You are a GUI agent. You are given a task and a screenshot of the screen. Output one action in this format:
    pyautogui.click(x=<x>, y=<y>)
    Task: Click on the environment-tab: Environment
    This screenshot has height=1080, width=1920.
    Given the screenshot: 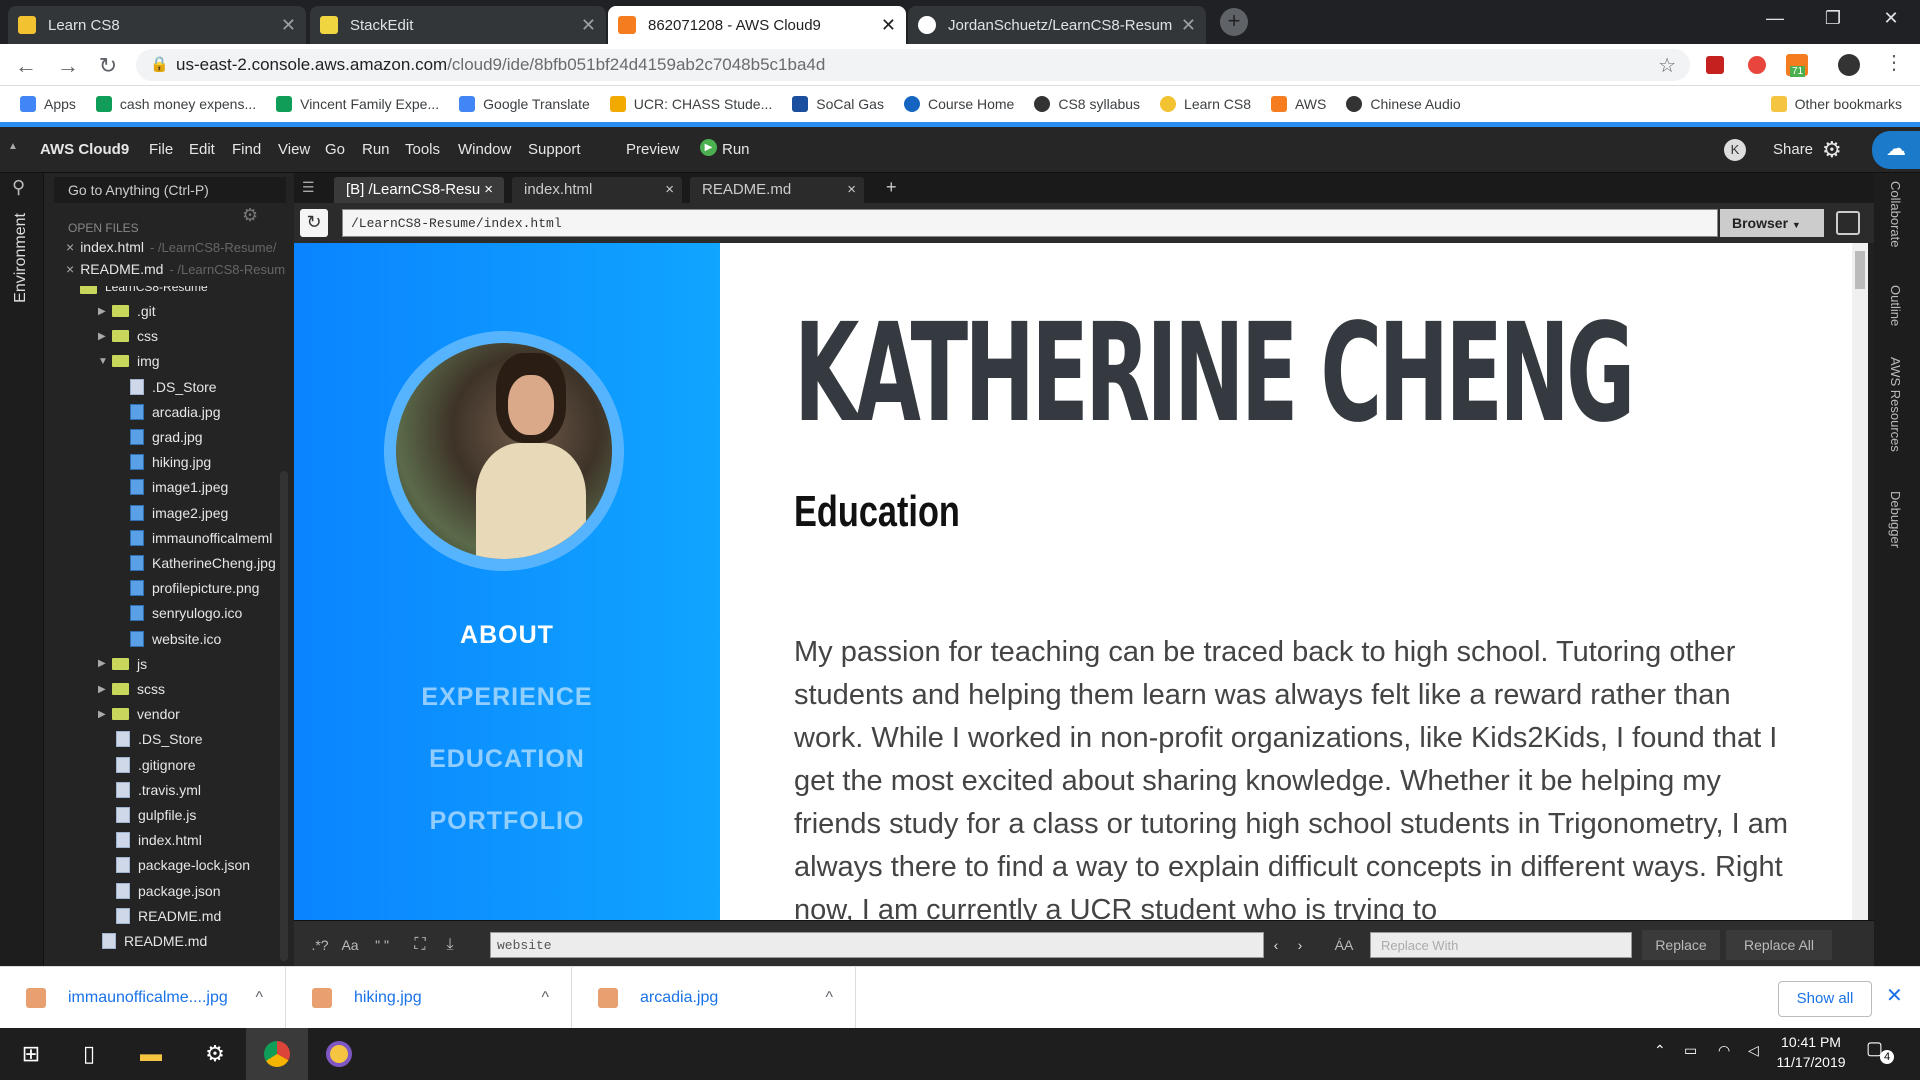 What is the action you would take?
    pyautogui.click(x=21, y=258)
    